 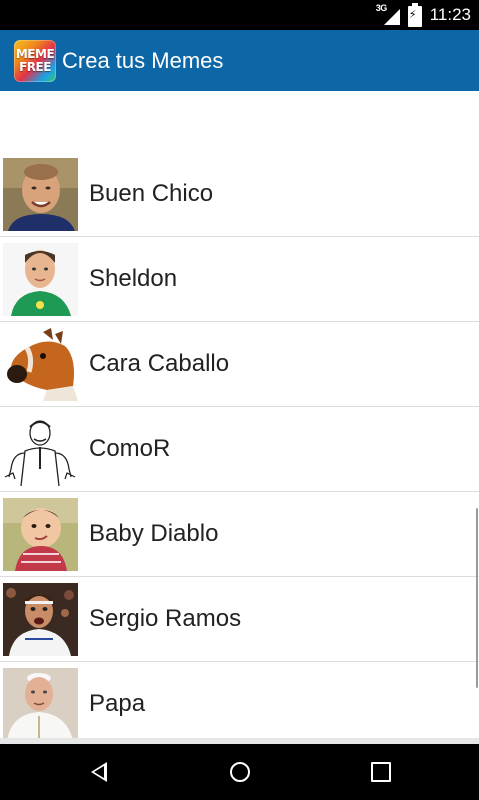 What do you see at coordinates (239, 704) in the screenshot?
I see `list-item-papa: Papa` at bounding box center [239, 704].